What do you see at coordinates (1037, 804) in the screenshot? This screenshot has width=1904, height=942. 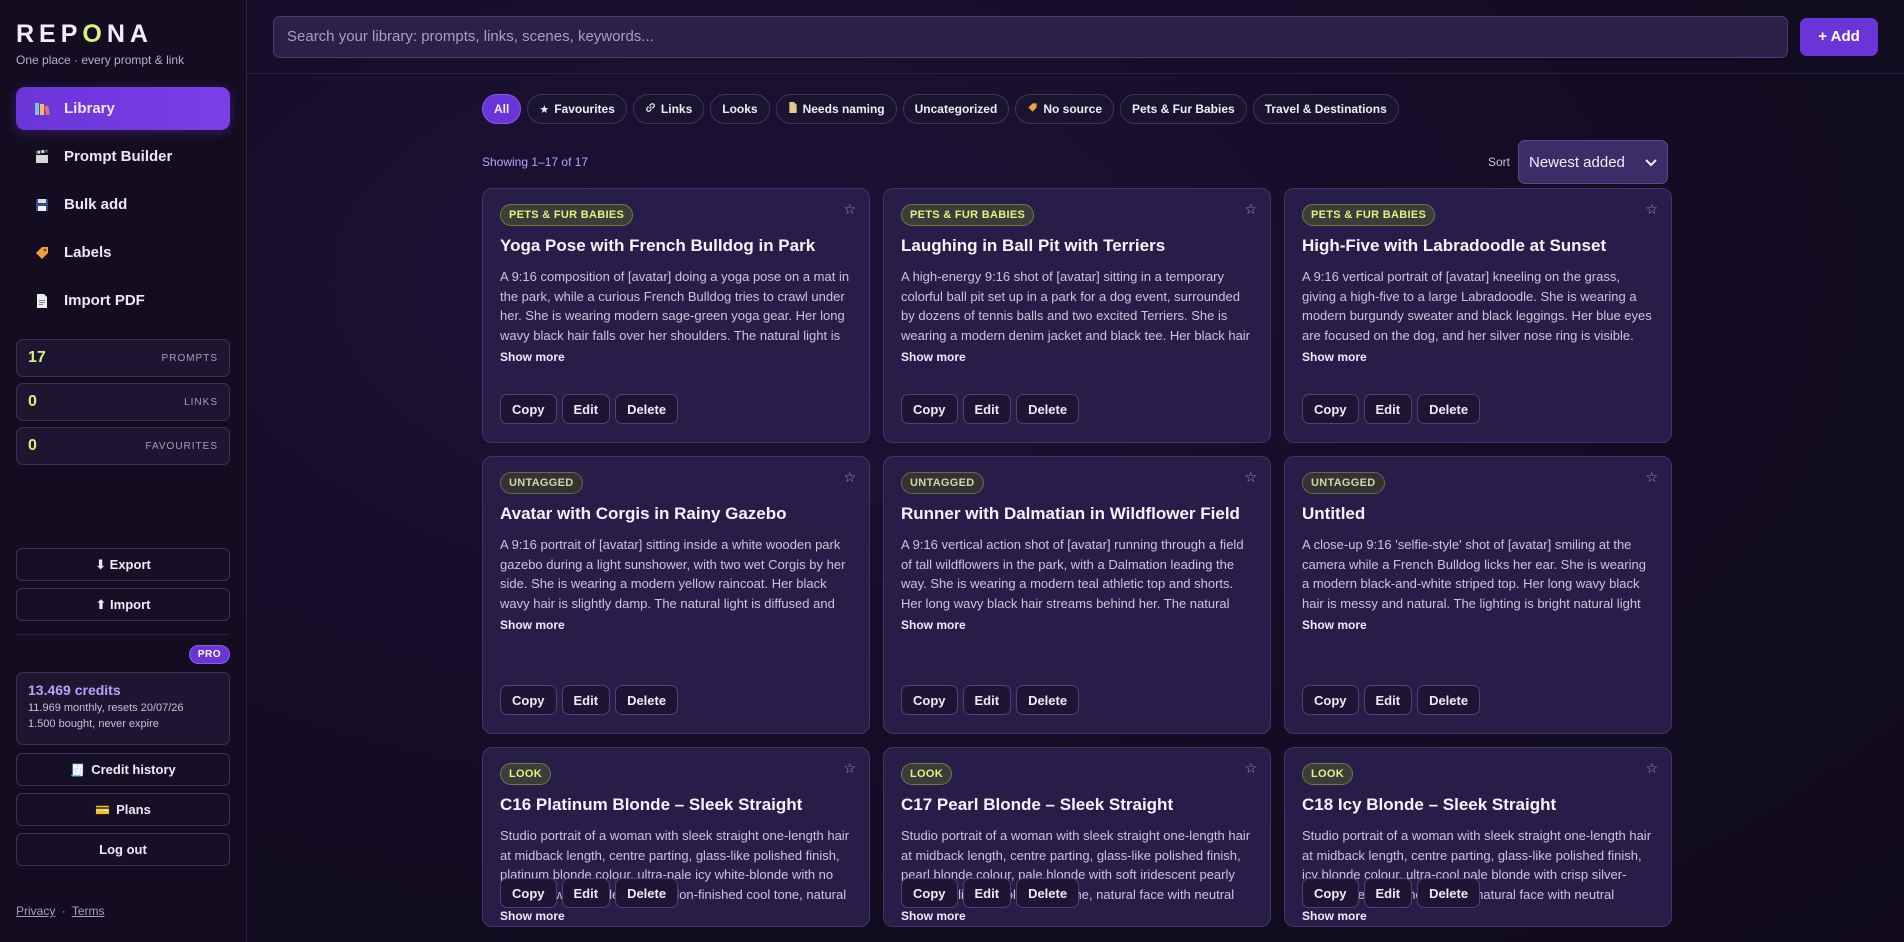 I see `card-title: C17 Pearl Blonde – Sleek Straight` at bounding box center [1037, 804].